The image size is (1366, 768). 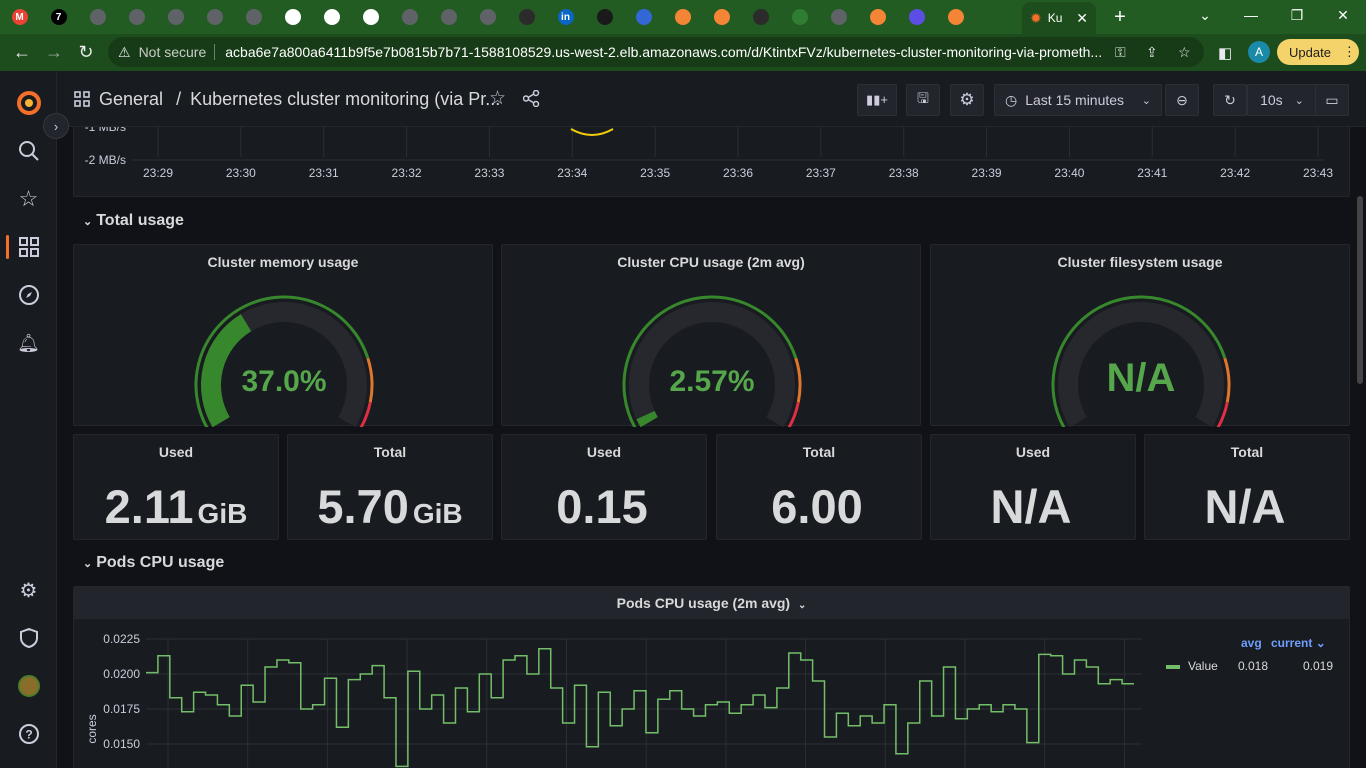 What do you see at coordinates (133, 221) in the screenshot?
I see `row-total-usage: ⌄ Total usage` at bounding box center [133, 221].